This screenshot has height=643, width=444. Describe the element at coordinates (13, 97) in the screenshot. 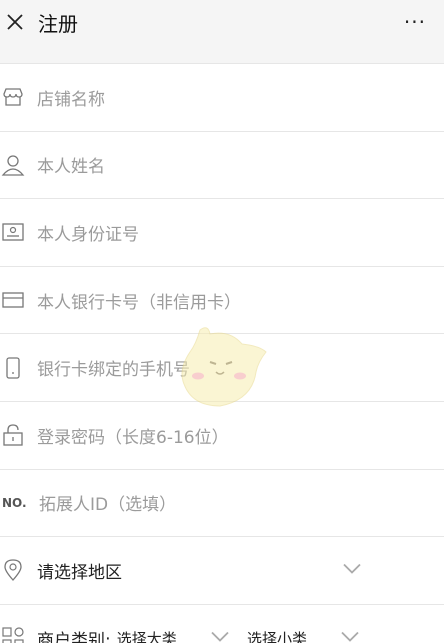

I see `store-icon` at that location.